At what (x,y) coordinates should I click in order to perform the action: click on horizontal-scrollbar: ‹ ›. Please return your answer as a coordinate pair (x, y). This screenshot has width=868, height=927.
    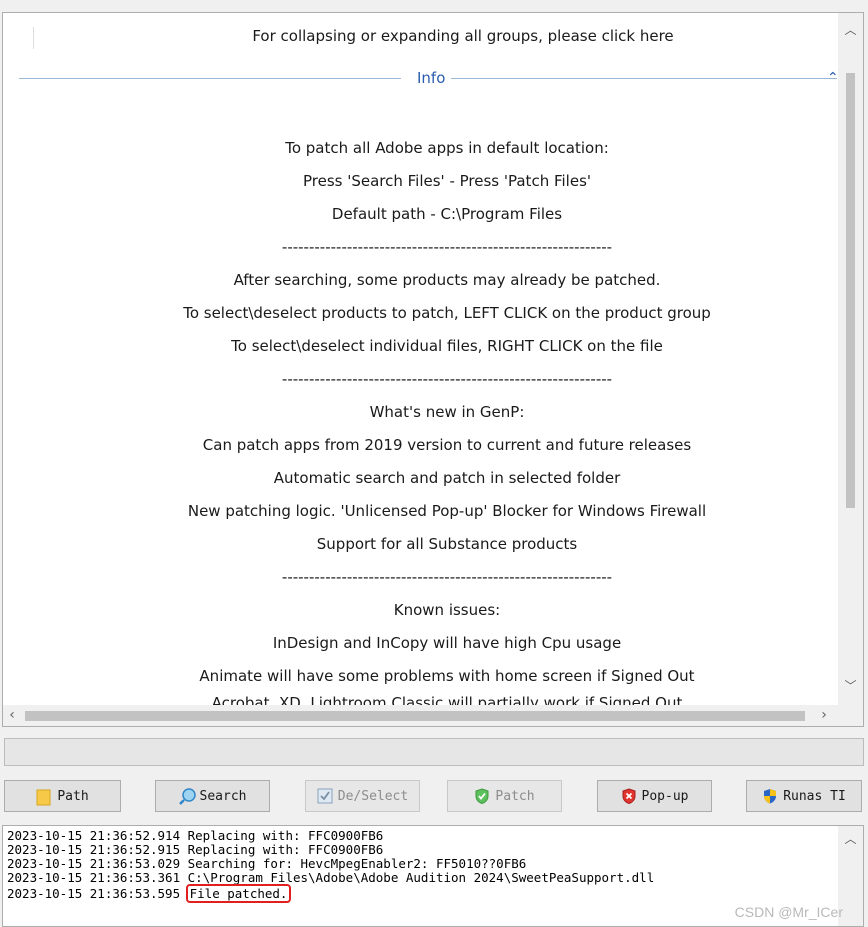
    Looking at the image, I should click on (421, 715).